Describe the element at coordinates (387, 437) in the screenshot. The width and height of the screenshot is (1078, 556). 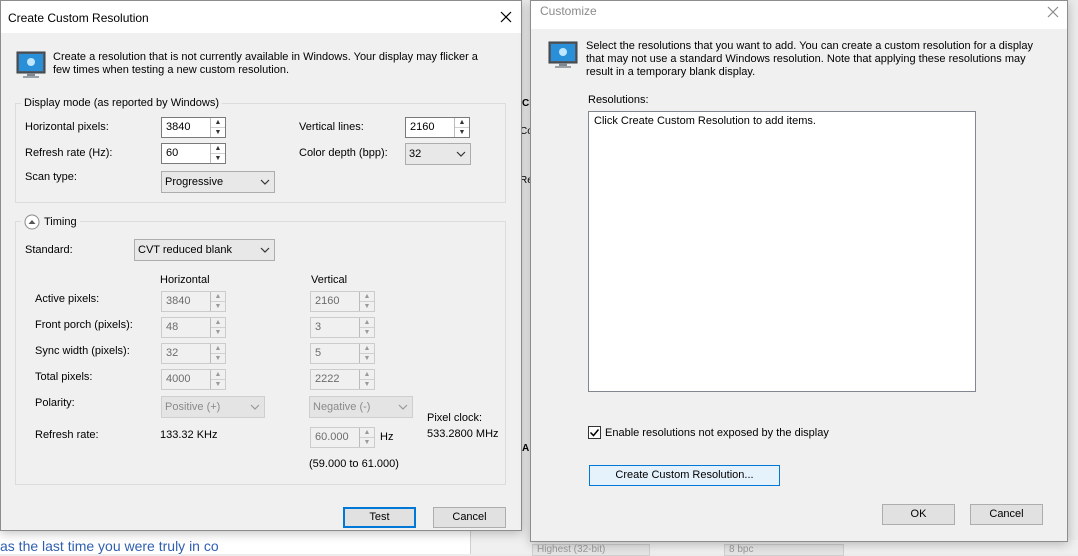
I see `hz-unit-label: Hz` at that location.